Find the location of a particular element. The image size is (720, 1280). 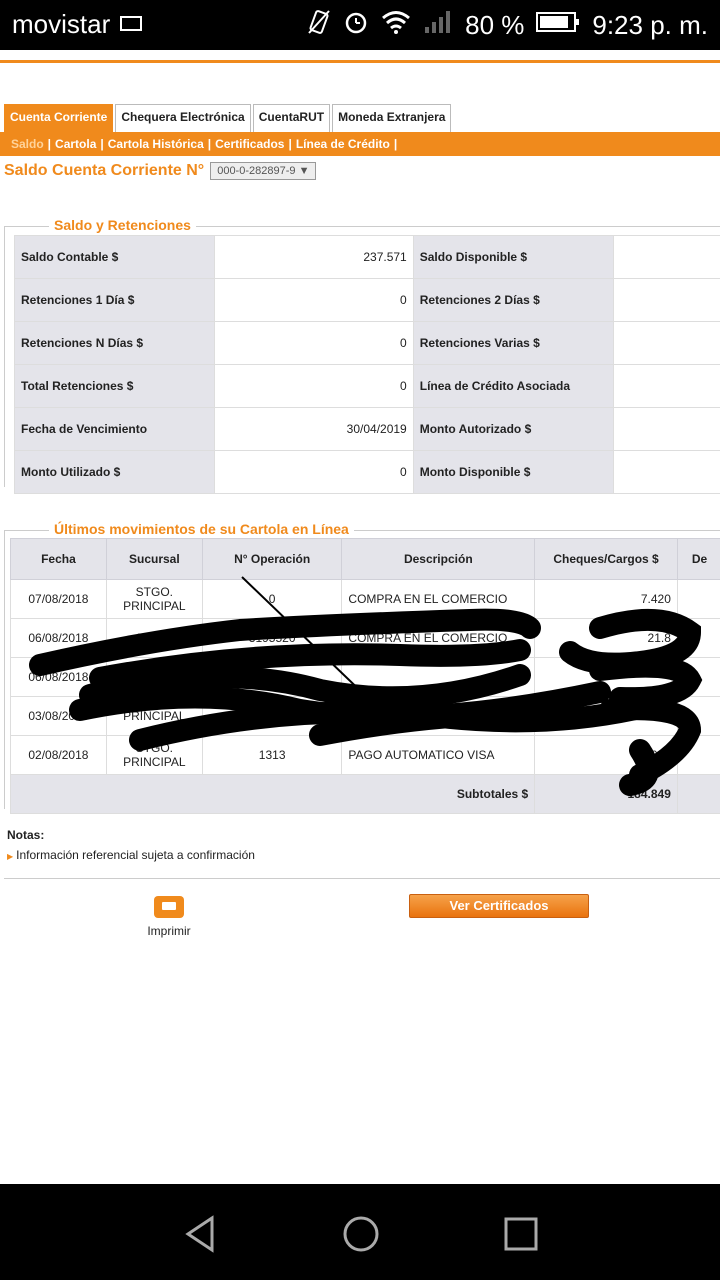

balance-label-2: Línea de Crédito Asociada is located at coordinates (513, 386).